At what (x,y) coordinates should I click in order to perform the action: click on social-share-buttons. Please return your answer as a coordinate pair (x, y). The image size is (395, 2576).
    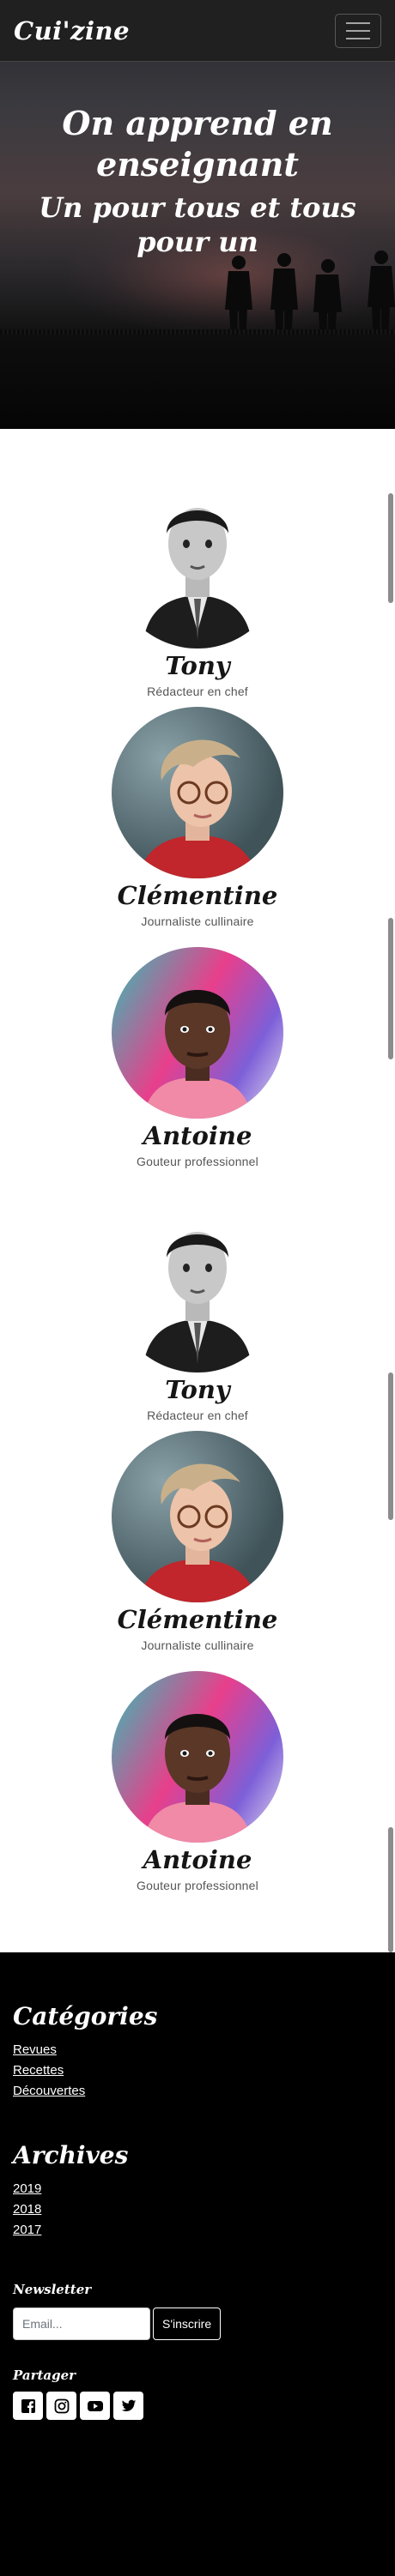
    Looking at the image, I should click on (78, 2406).